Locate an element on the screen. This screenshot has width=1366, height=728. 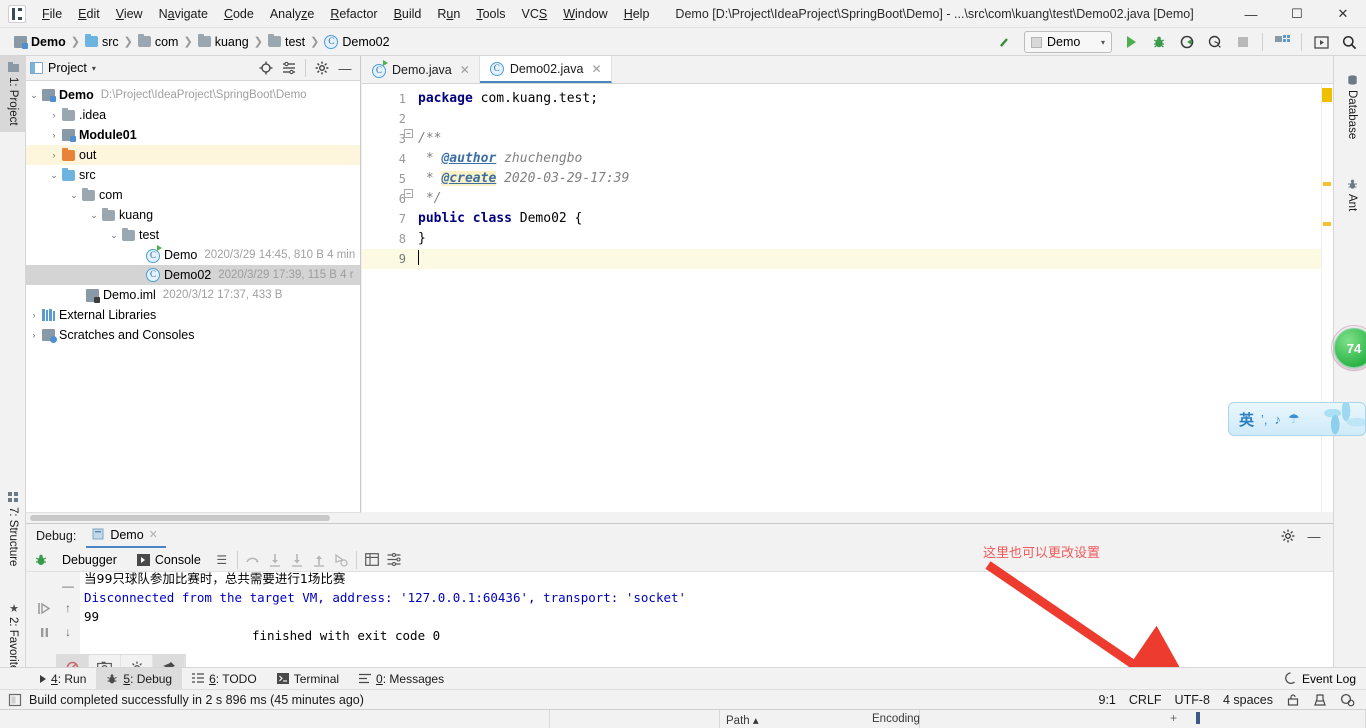
add-icon: + is located at coordinates (1173, 718).